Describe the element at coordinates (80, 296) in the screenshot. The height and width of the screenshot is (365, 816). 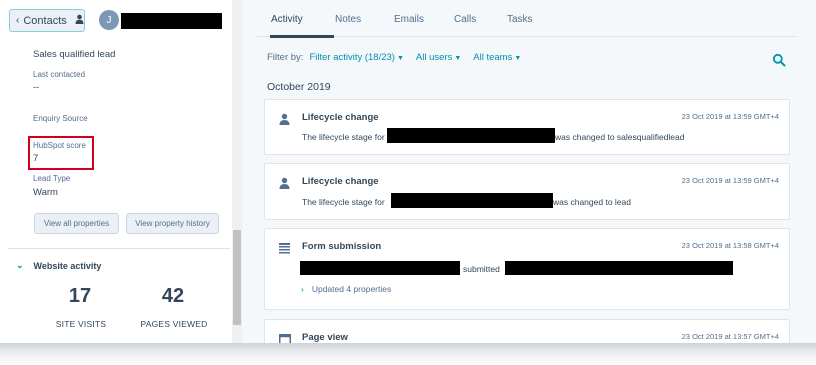
I see `site-visits-value: 17` at that location.